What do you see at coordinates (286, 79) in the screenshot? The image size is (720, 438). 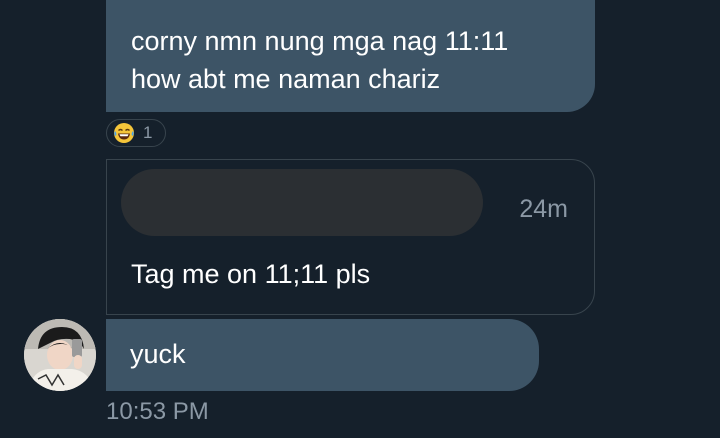 I see `message-line: how abt me naman chariz` at bounding box center [286, 79].